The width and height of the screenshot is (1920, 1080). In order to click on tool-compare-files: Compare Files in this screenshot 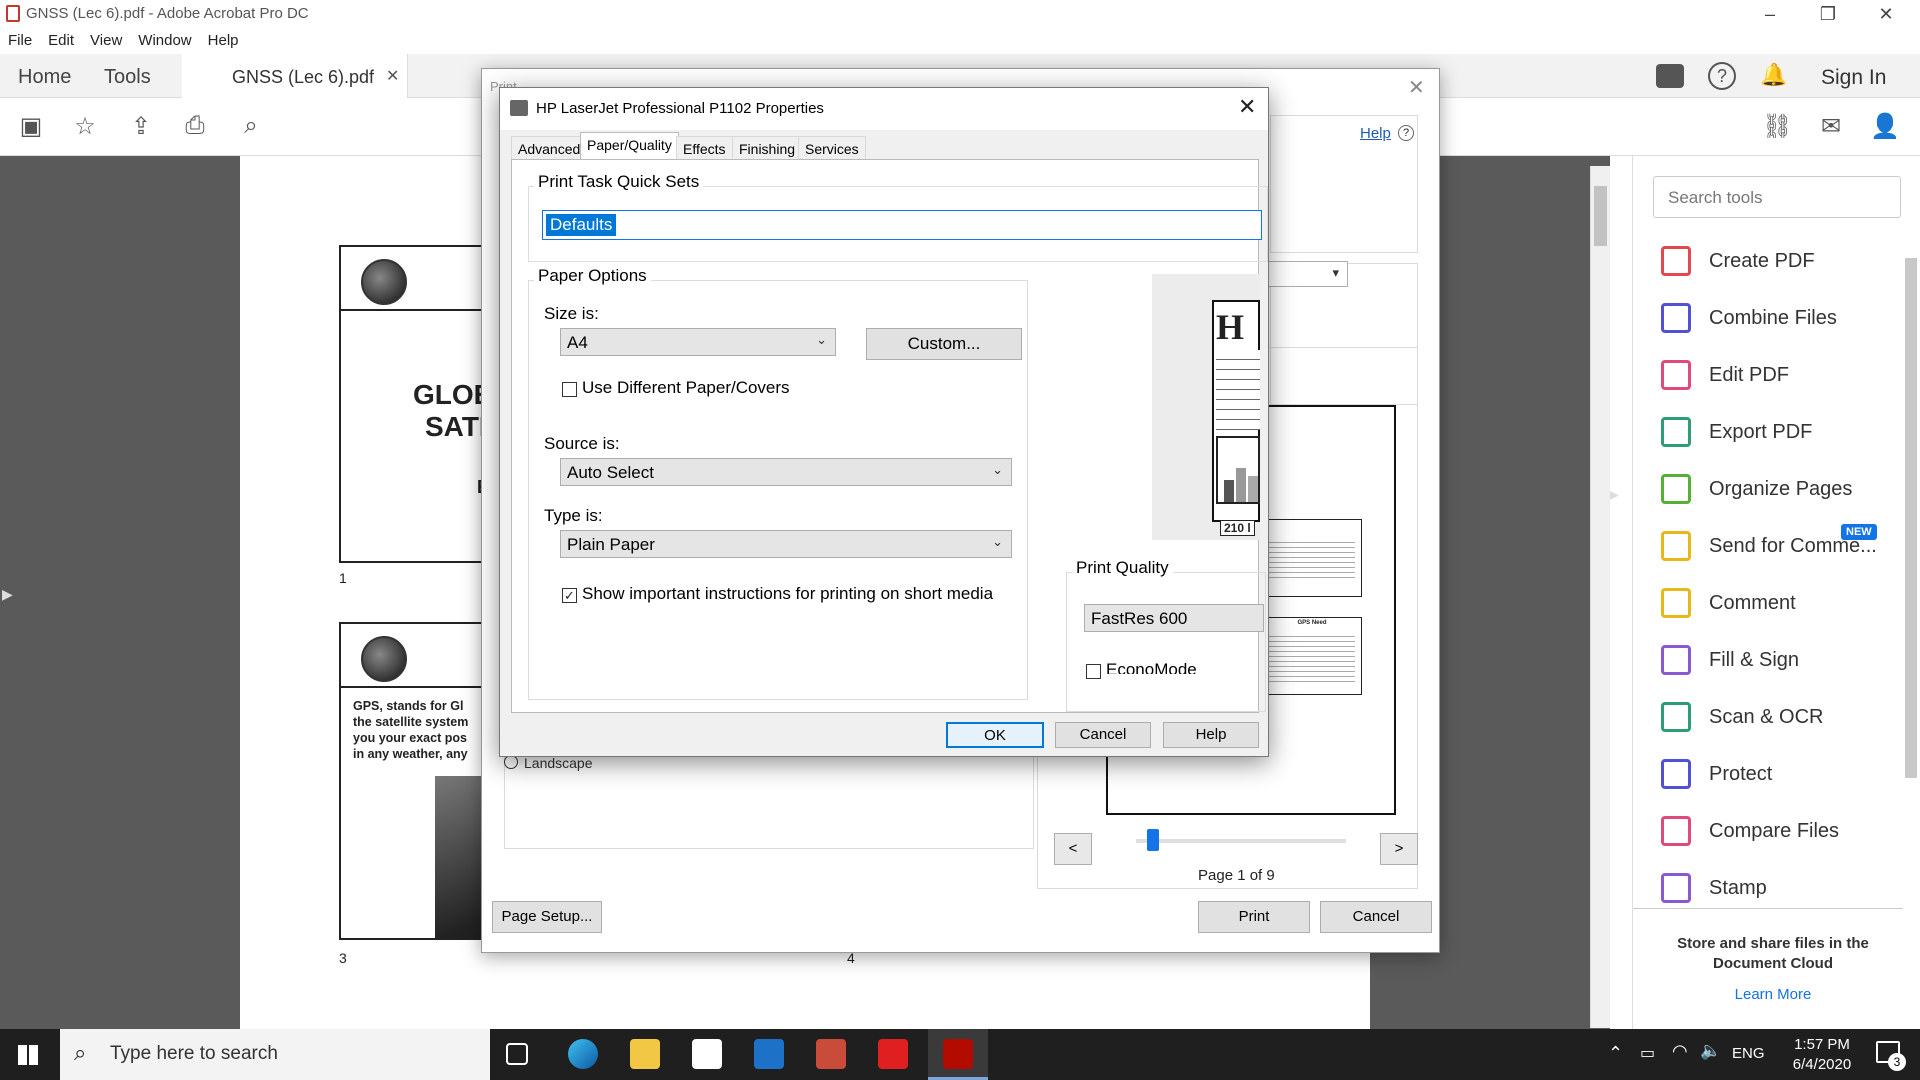, I will do `click(1786, 830)`.